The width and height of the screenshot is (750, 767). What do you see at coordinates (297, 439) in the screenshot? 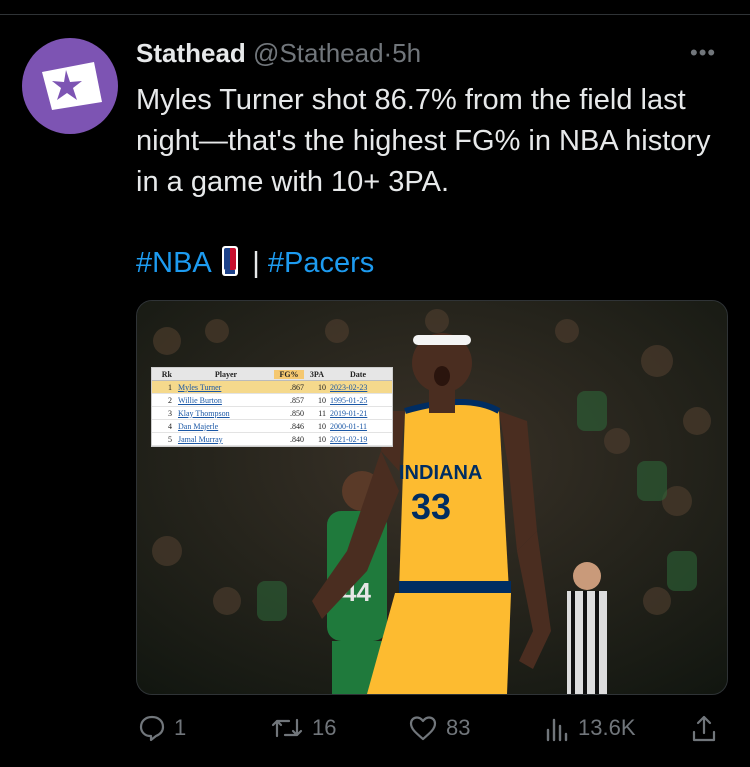
I see `cell-fg: .840` at bounding box center [297, 439].